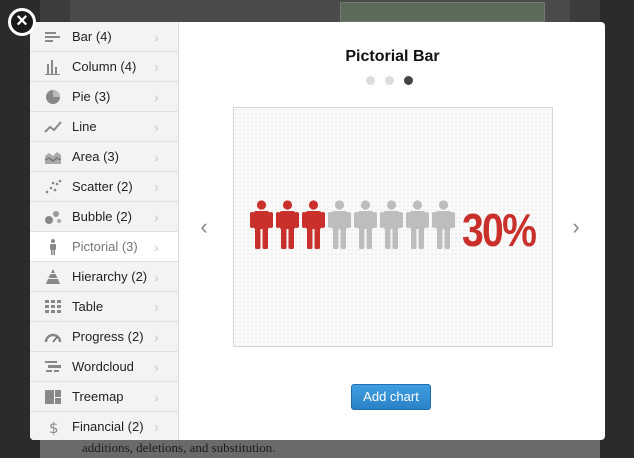 This screenshot has height=458, width=634. What do you see at coordinates (108, 426) in the screenshot?
I see `sidebar-item-label: Financial (2)` at bounding box center [108, 426].